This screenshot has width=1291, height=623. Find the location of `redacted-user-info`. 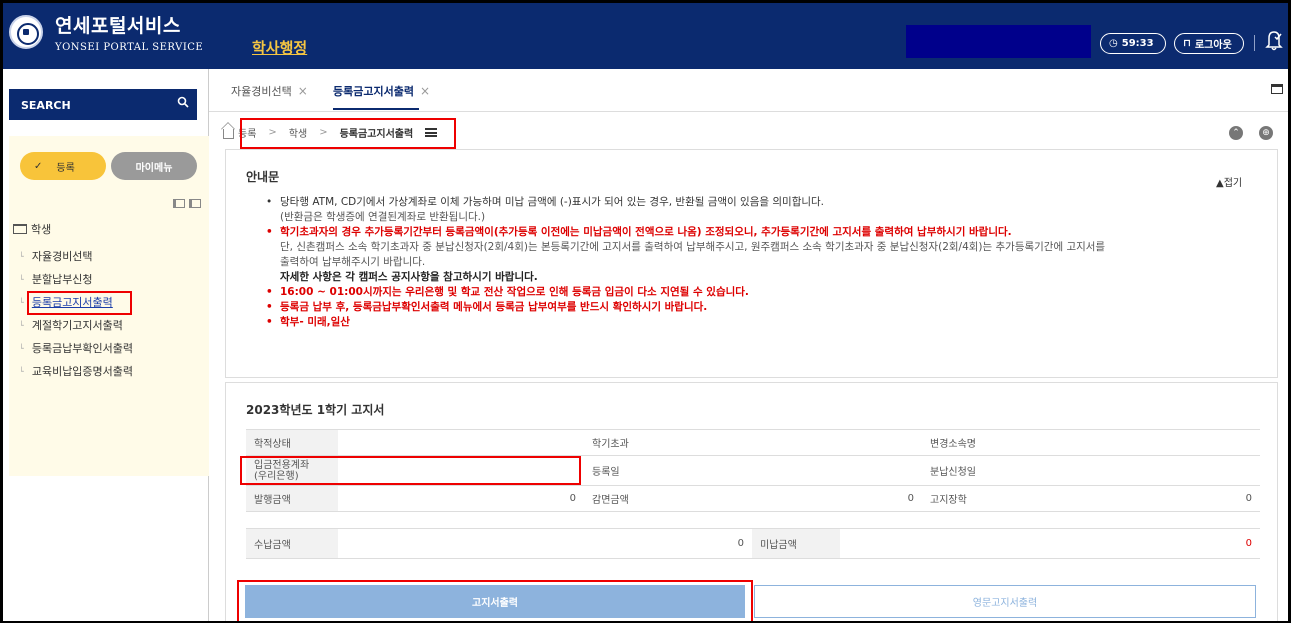

redacted-user-info is located at coordinates (998, 41).